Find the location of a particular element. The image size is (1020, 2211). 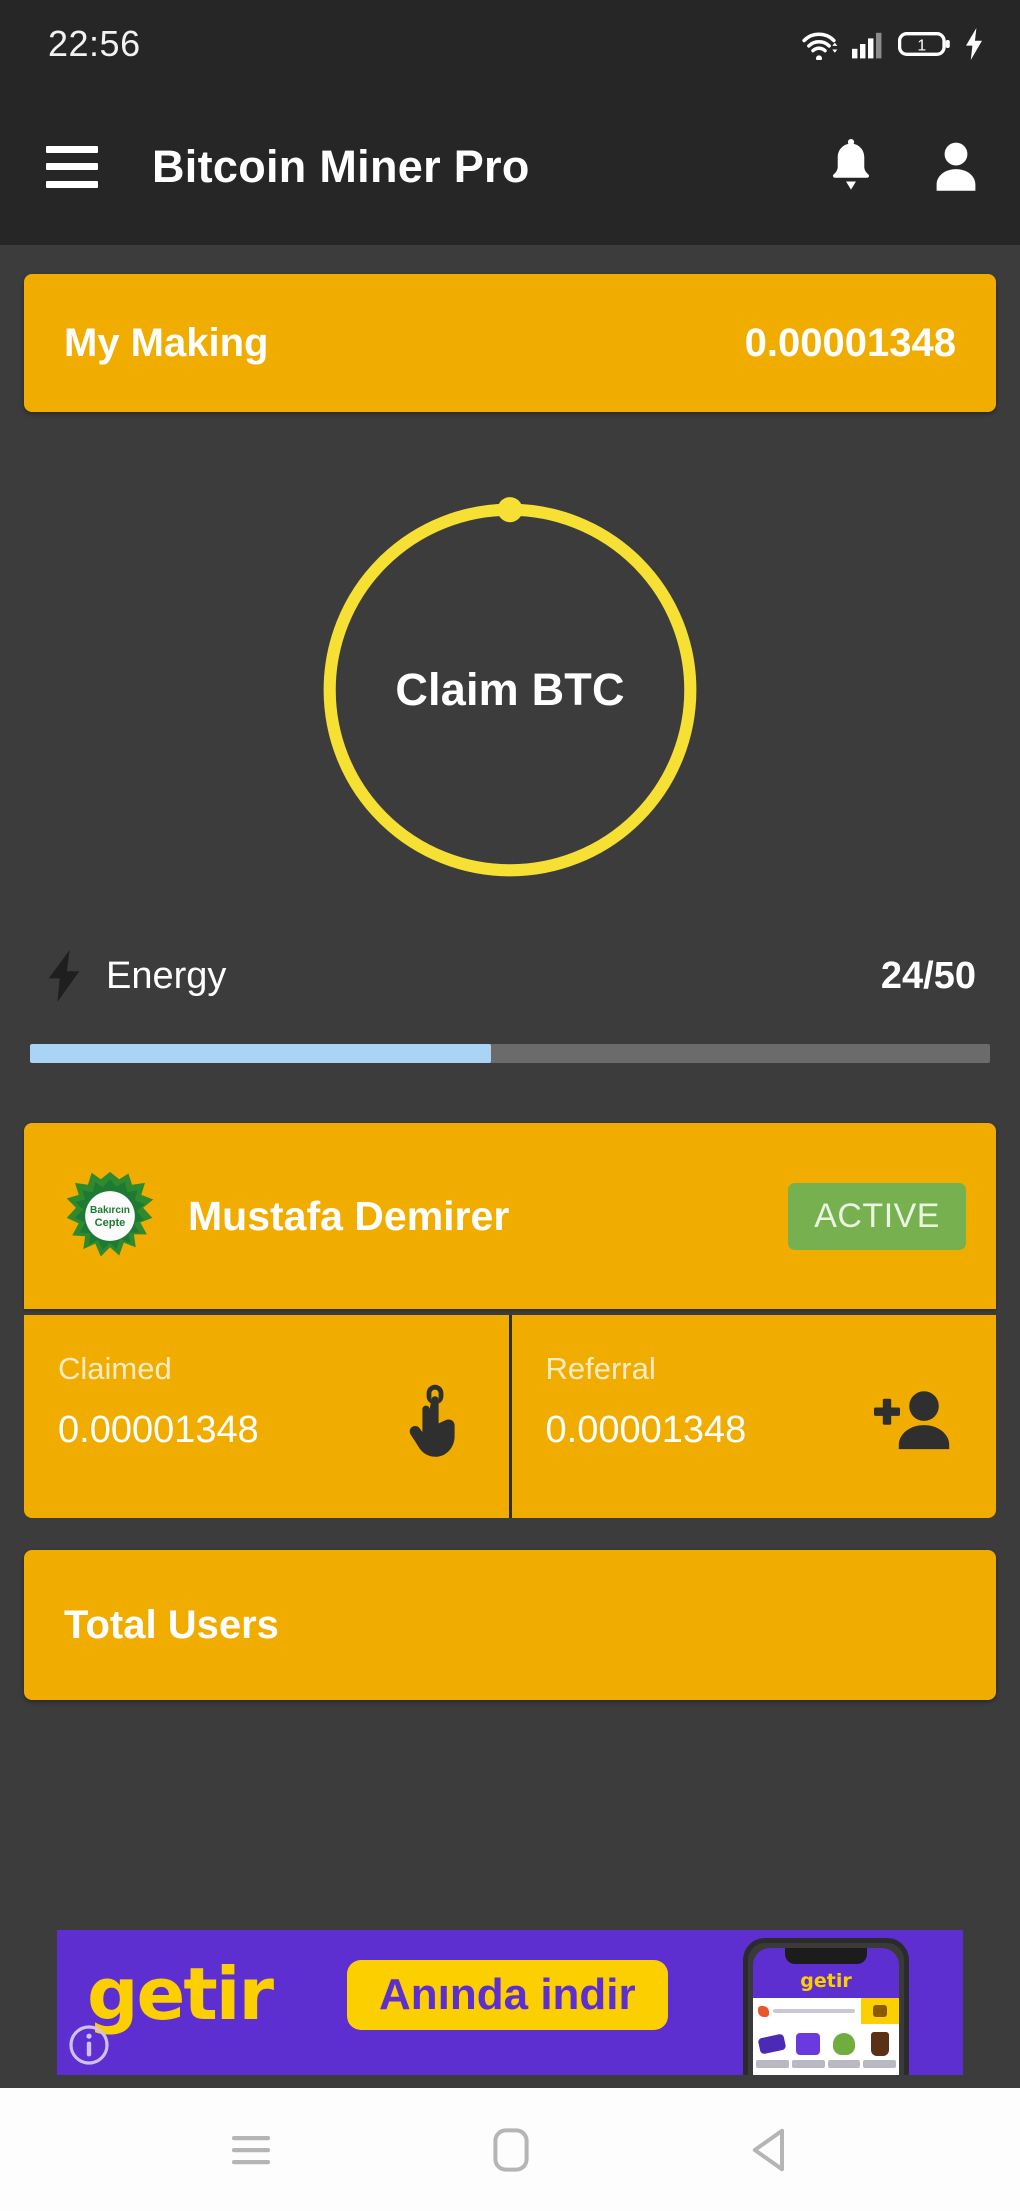

ad-phone-content is located at coordinates (826, 2036).